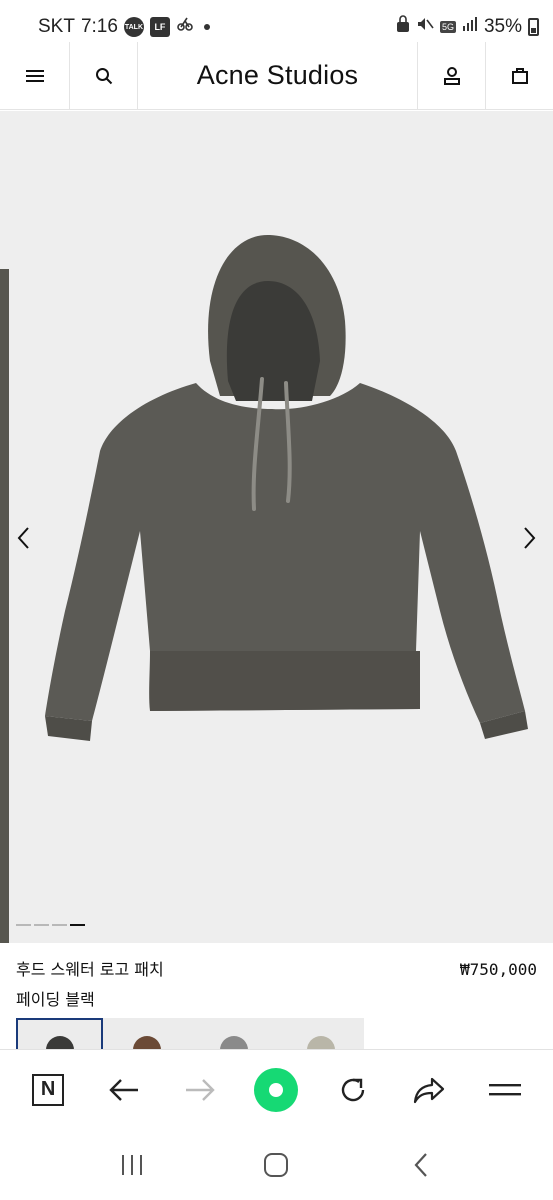 The image size is (553, 1200). I want to click on recent-apps-button, so click(132, 1165).